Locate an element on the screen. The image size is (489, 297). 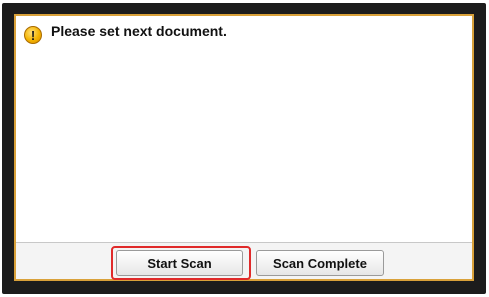
warning-icon: ! is located at coordinates (33, 35).